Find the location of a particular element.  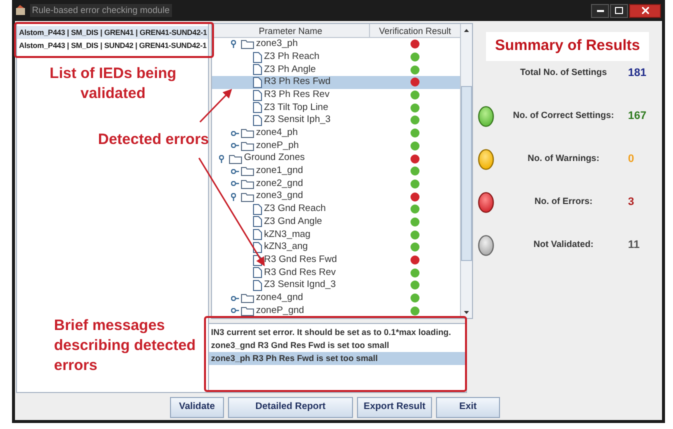

tree-row: Z3 Tilt Top Line is located at coordinates (336, 107).